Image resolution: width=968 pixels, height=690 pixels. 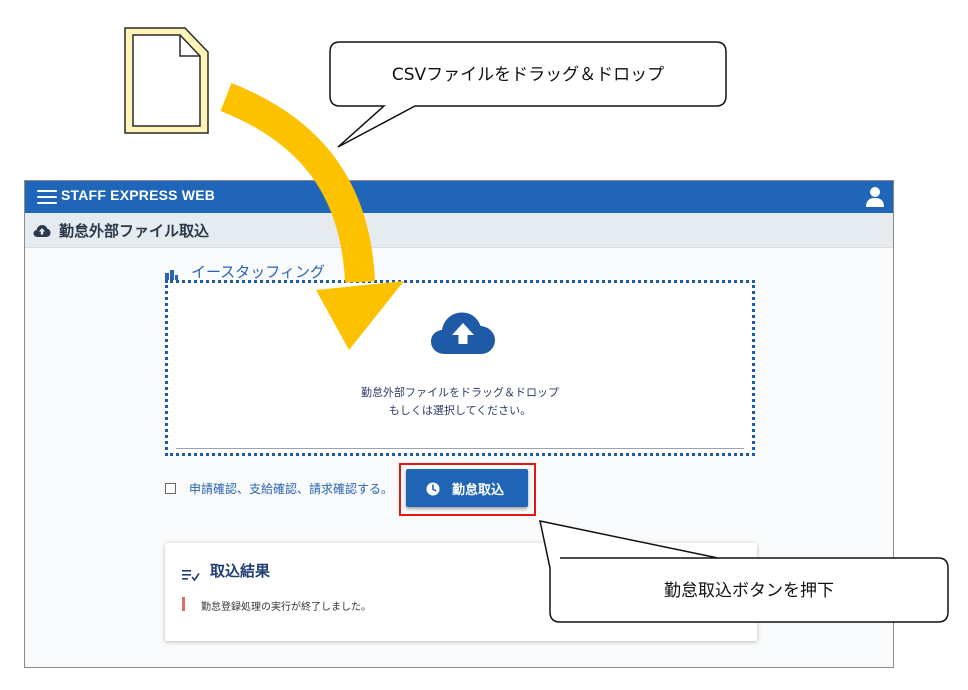 I want to click on top-navigation-bar: STAFF EXPRESS WEB, so click(x=459, y=197).